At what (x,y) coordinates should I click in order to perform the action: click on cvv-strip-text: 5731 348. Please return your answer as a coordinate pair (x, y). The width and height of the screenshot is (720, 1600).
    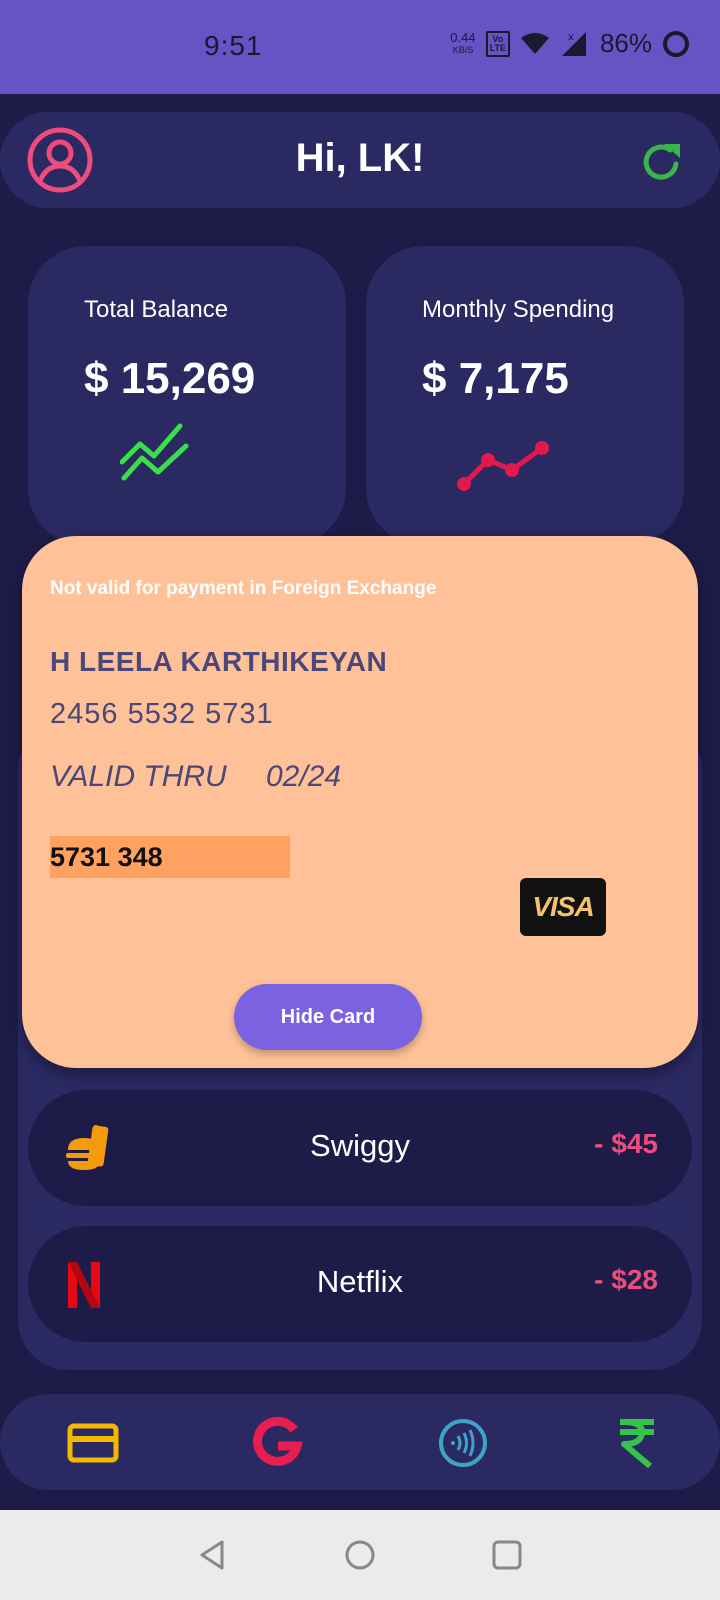
    Looking at the image, I should click on (106, 857).